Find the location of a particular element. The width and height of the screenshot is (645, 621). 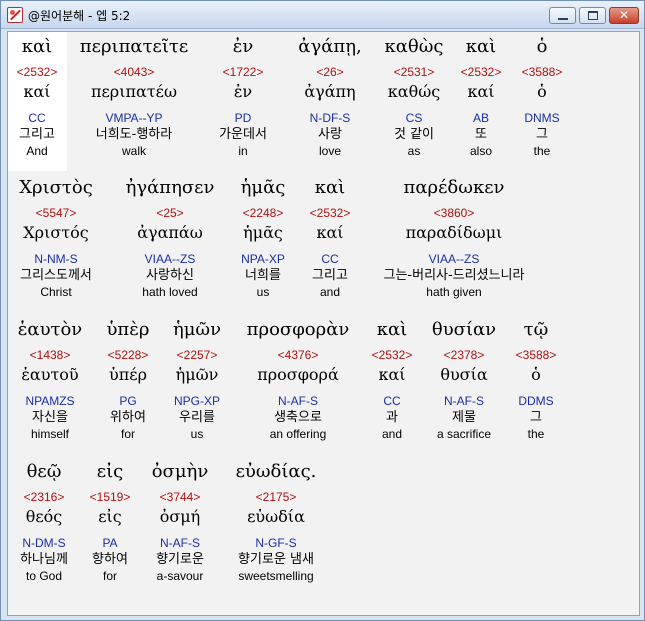

app-icon is located at coordinates (15, 15).